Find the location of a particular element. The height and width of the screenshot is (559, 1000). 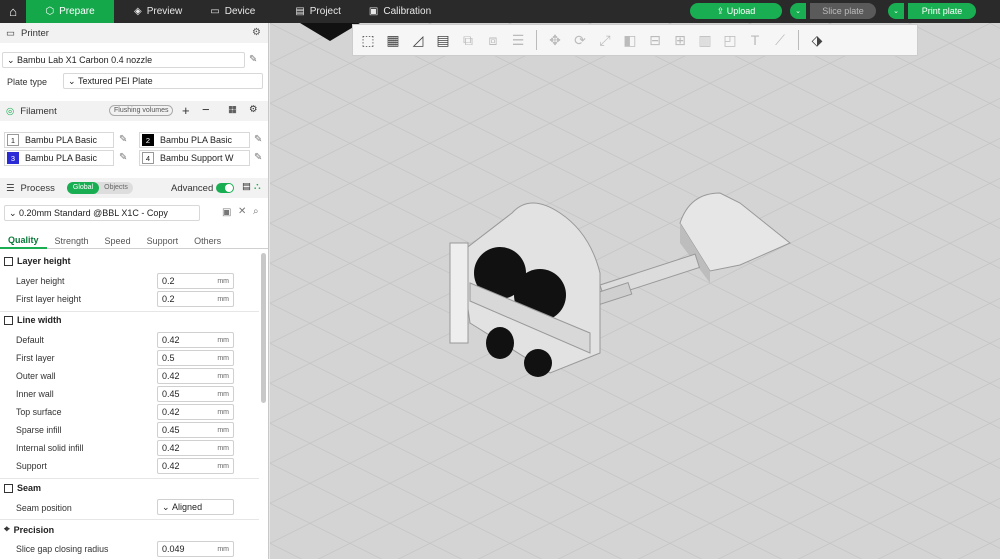

paste-icon: ⧈ is located at coordinates (493, 40).